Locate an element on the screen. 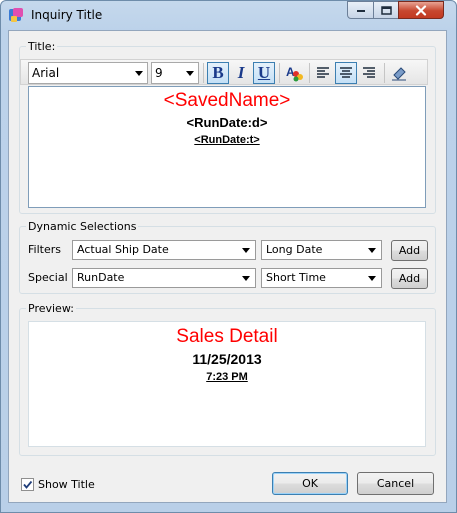  show-title-checkbox is located at coordinates (27, 484).